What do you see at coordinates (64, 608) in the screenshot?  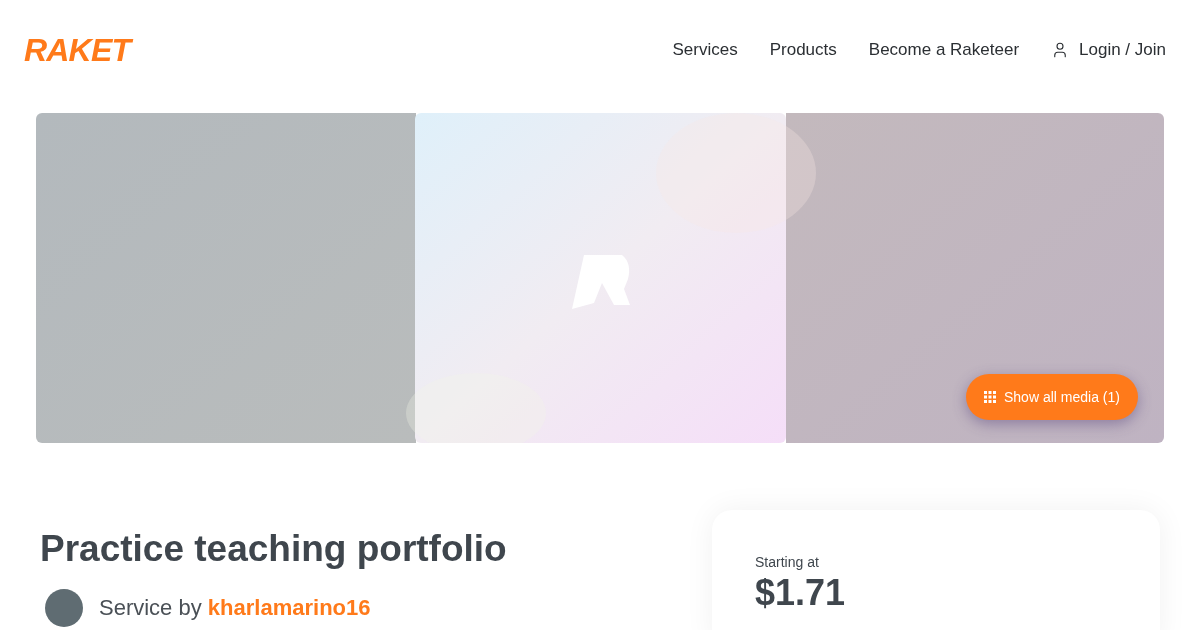 I see `avatar` at bounding box center [64, 608].